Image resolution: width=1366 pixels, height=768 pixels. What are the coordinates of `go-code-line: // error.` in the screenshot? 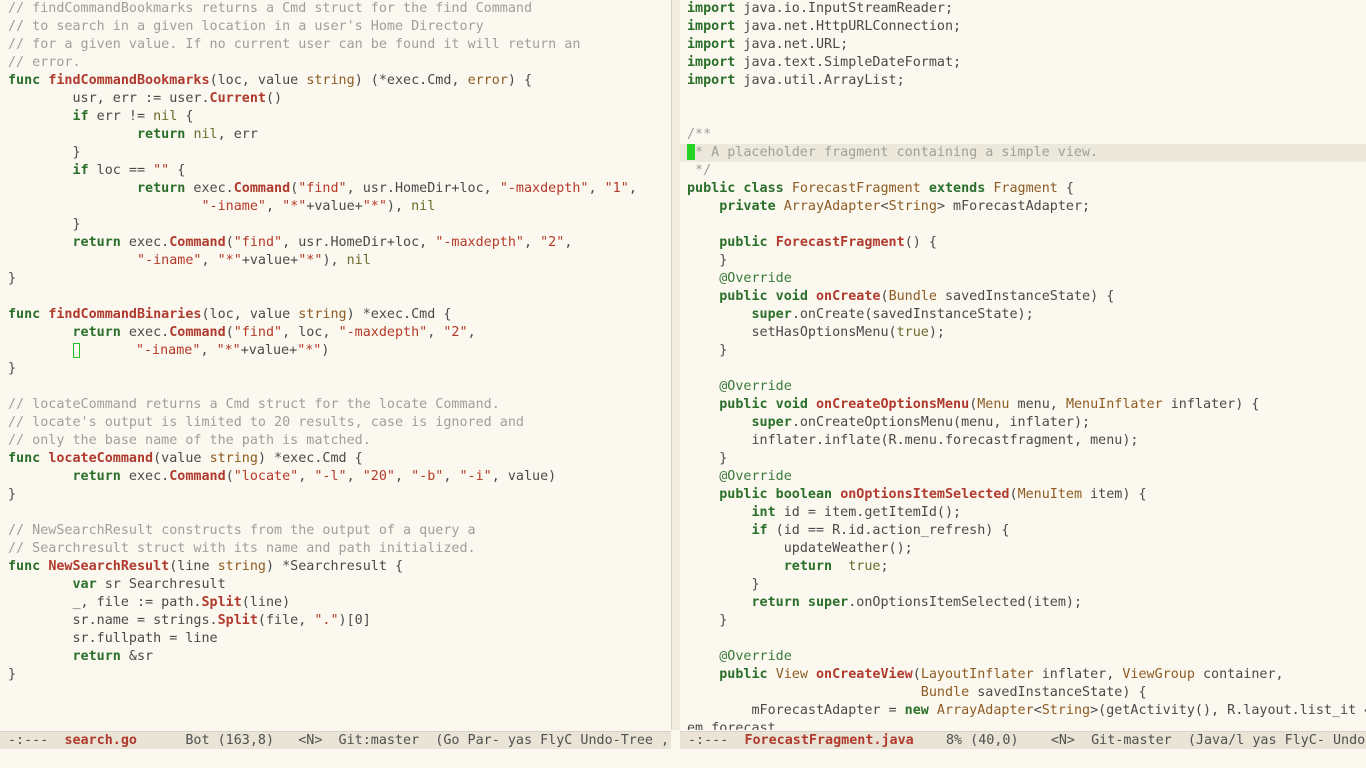 It's located at (322, 63).